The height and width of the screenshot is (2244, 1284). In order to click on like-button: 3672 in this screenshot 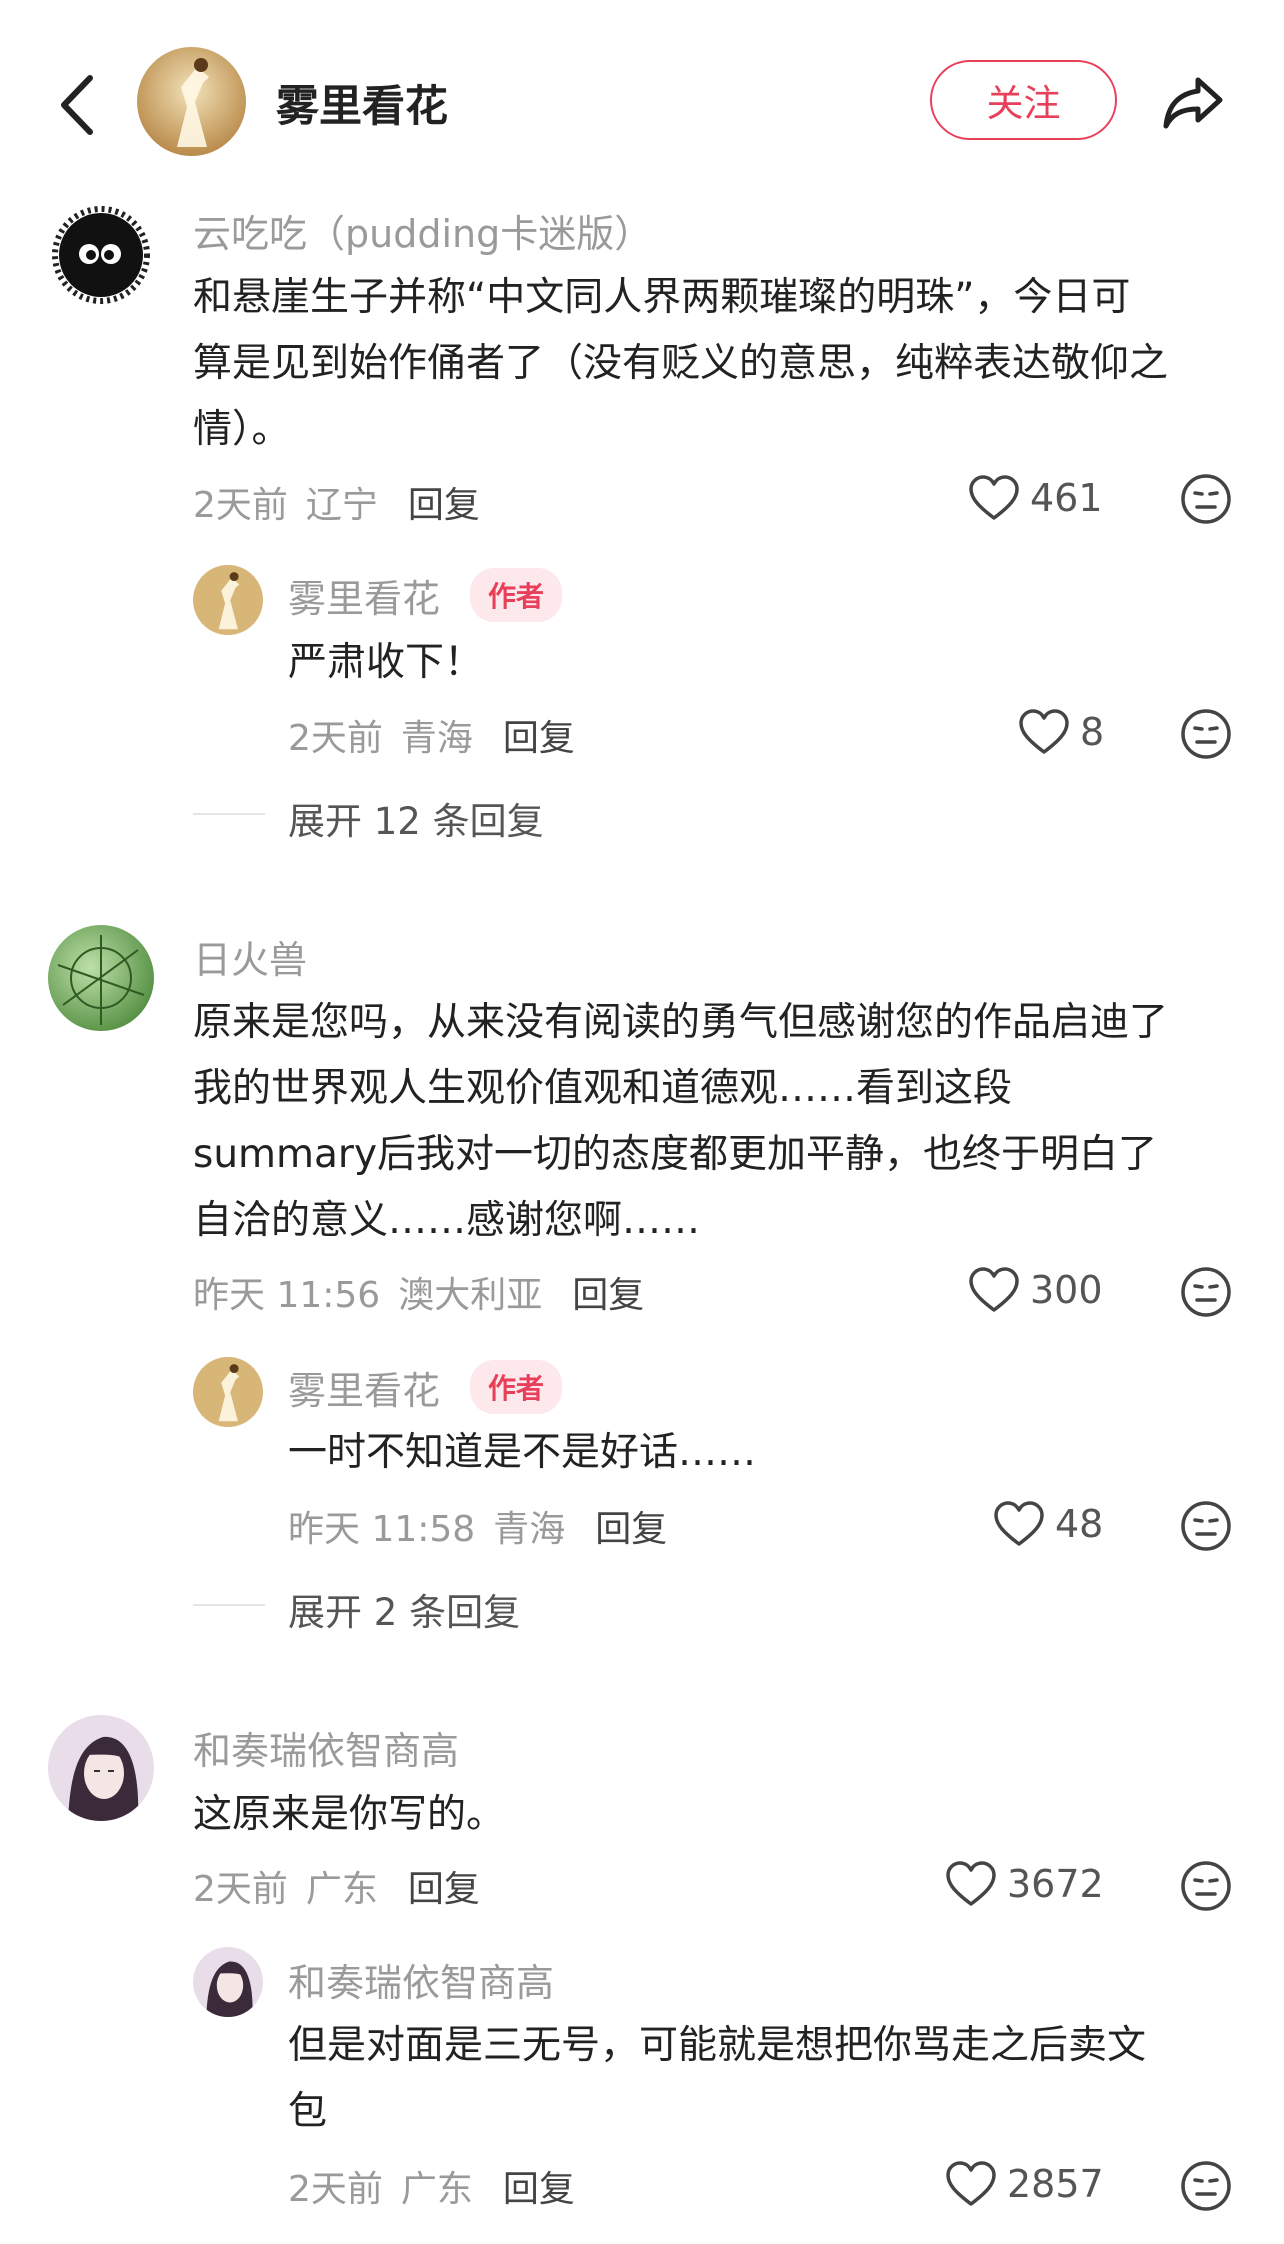, I will do `click(1024, 1884)`.